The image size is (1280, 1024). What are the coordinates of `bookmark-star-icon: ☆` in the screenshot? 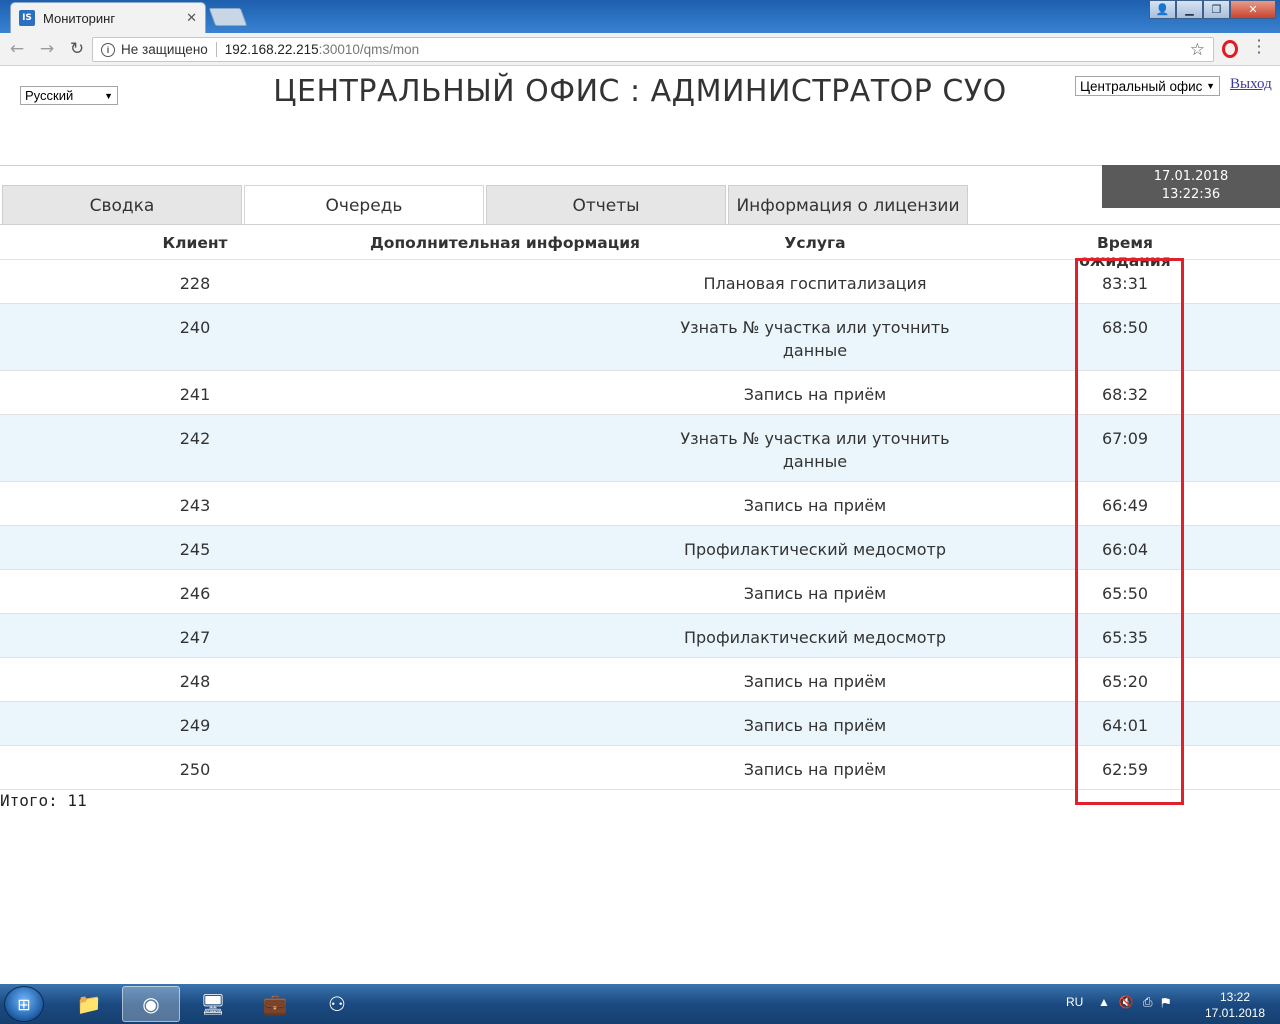 It's located at (1197, 50).